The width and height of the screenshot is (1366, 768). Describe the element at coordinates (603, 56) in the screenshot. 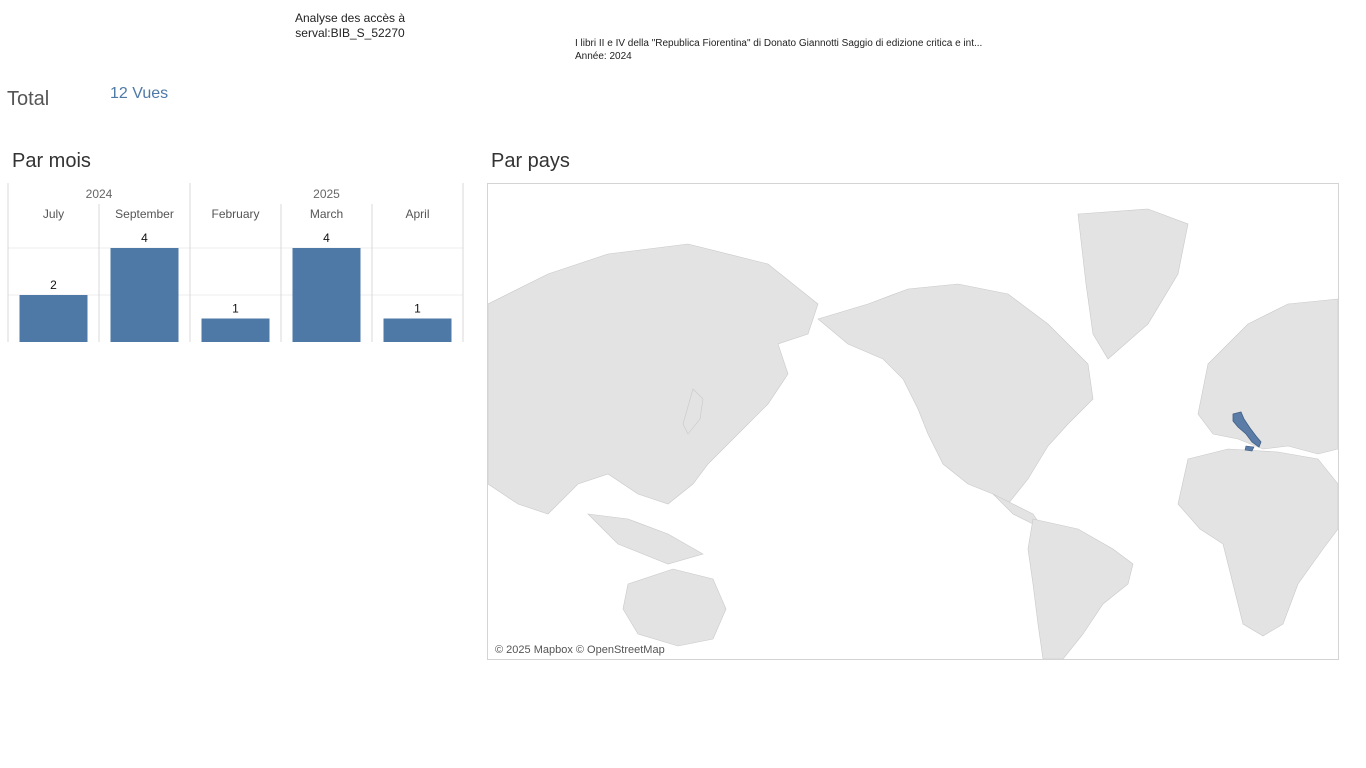

I see `document-year: Année: 2024` at that location.